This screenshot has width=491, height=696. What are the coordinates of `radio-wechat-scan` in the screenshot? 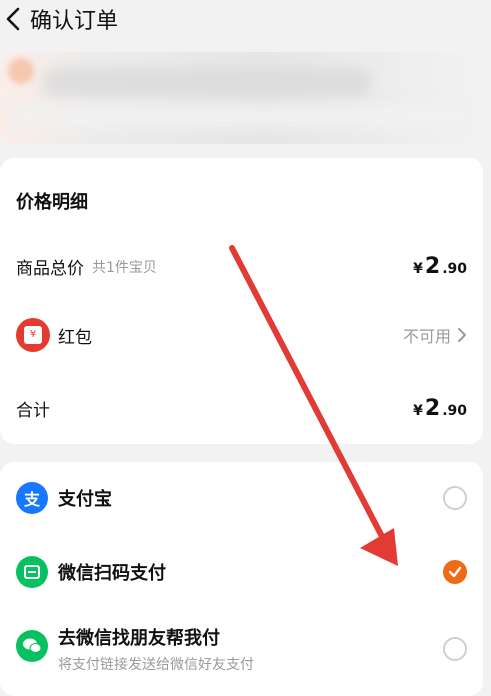 It's located at (455, 572).